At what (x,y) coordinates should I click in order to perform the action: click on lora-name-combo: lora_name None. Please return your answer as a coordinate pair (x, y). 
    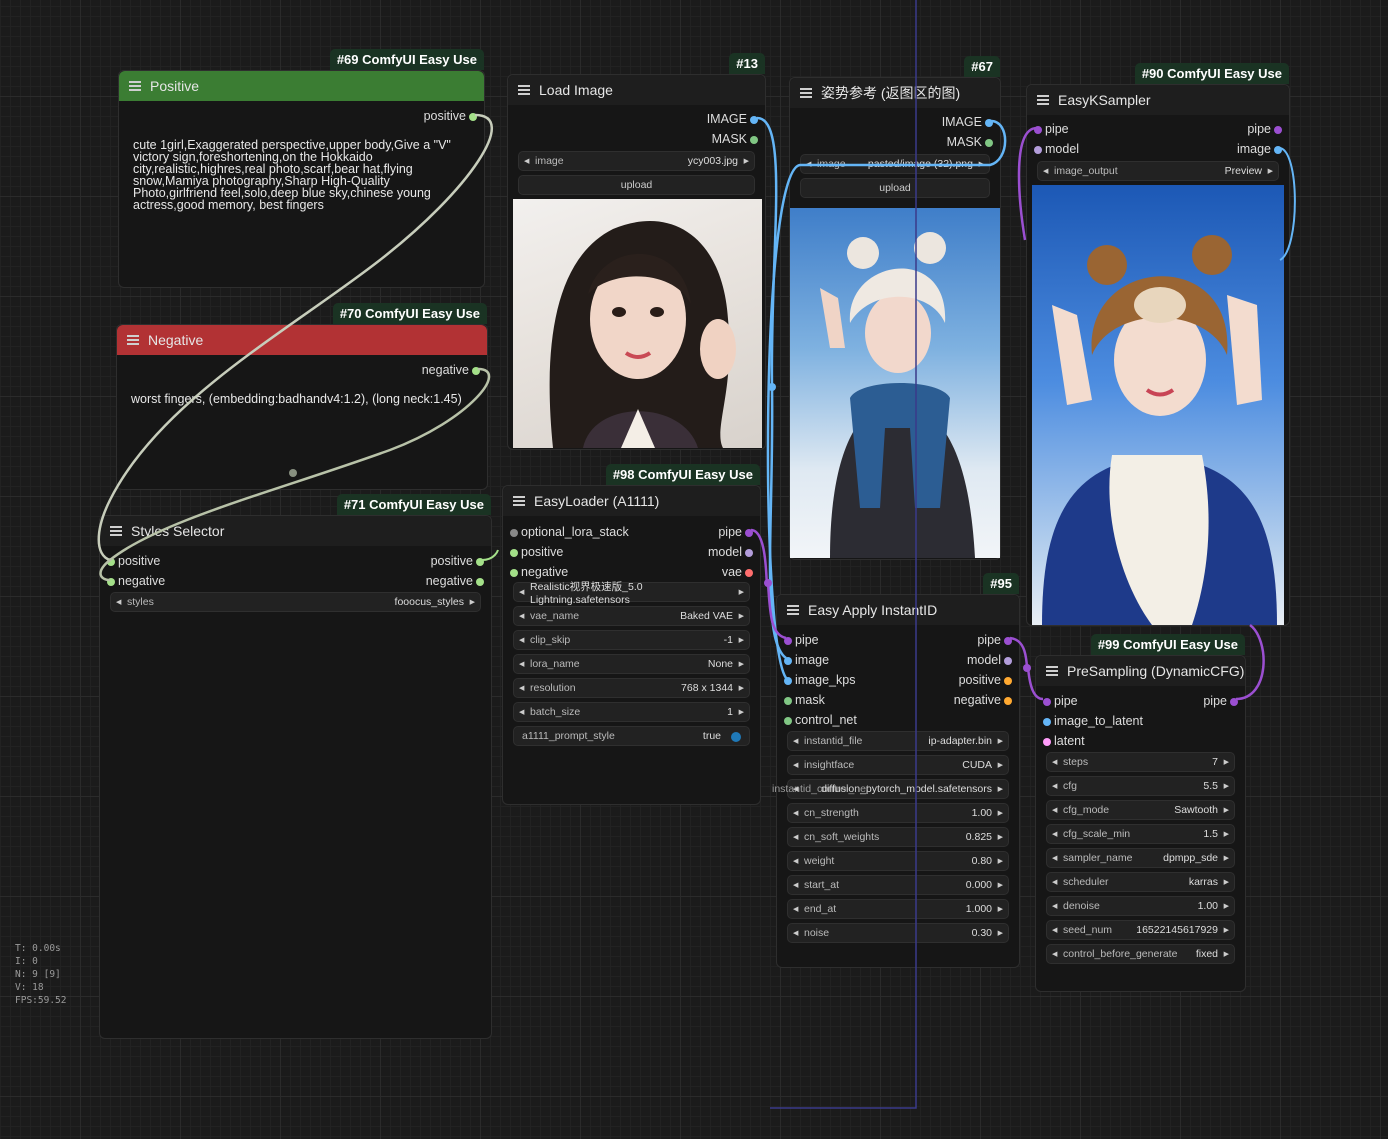
    Looking at the image, I should click on (631, 664).